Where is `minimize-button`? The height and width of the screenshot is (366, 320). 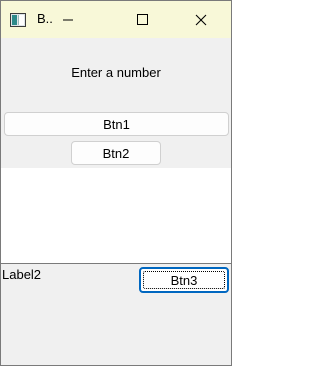 minimize-button is located at coordinates (68, 19).